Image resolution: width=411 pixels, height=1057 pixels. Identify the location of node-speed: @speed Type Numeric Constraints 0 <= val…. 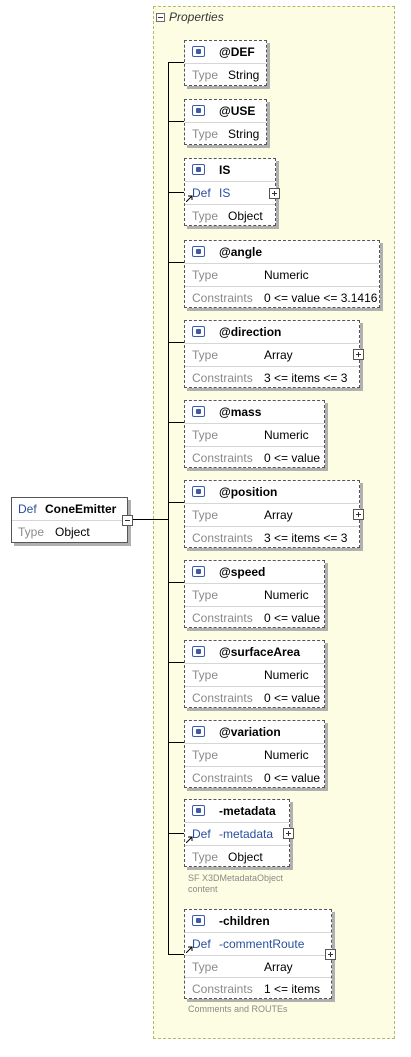
(254, 594).